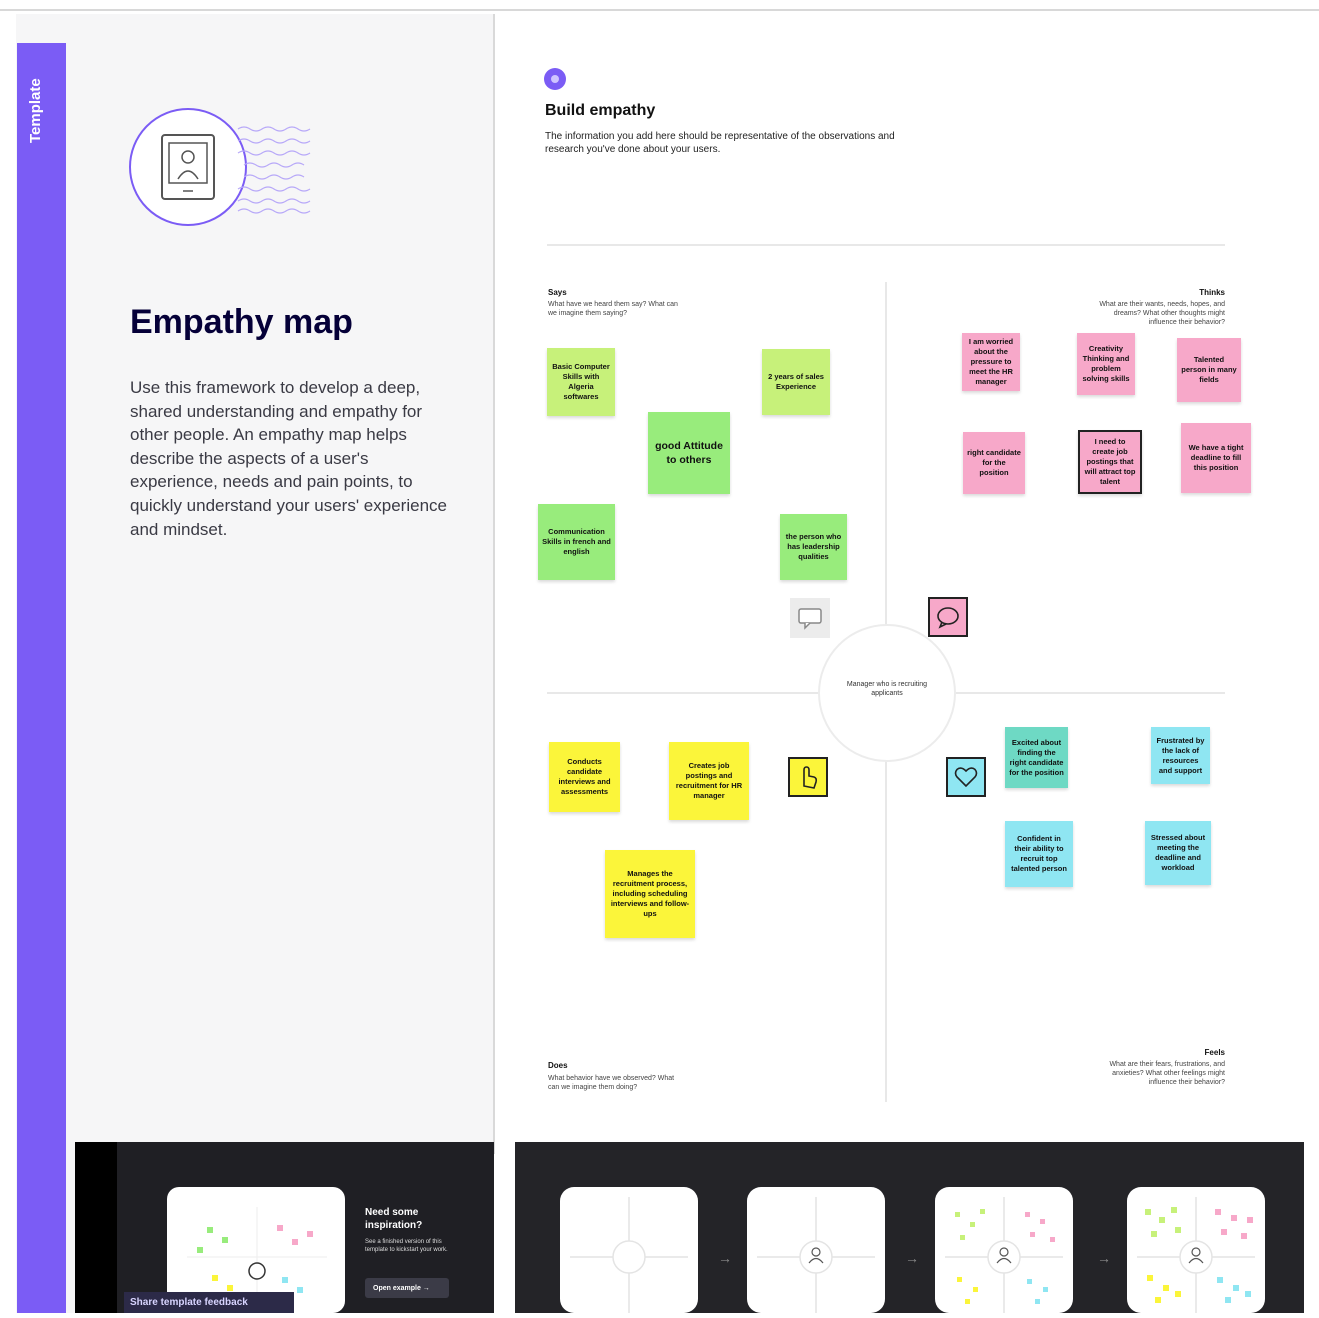 This screenshot has width=1319, height=1318. Describe the element at coordinates (966, 777) in the screenshot. I see `heart-icon` at that location.